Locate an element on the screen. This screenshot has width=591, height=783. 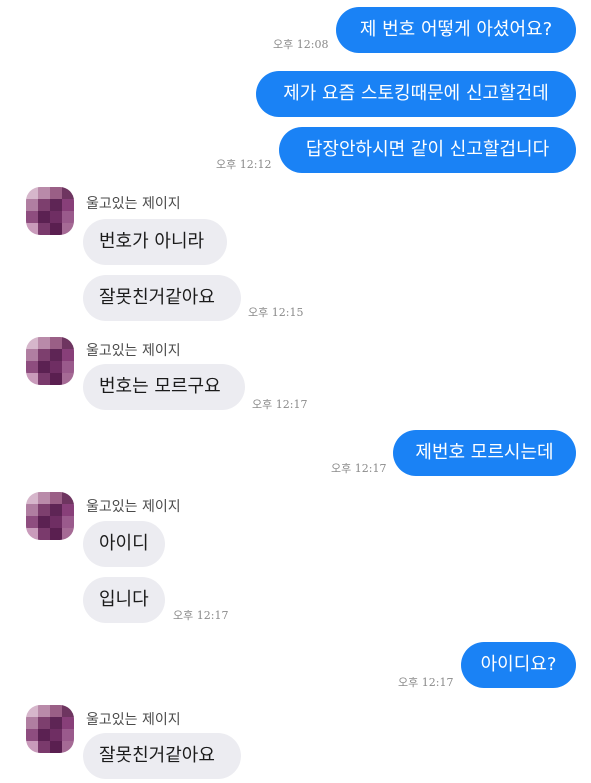
incoming-message-bubble: 번호는 모르구요 is located at coordinates (164, 387).